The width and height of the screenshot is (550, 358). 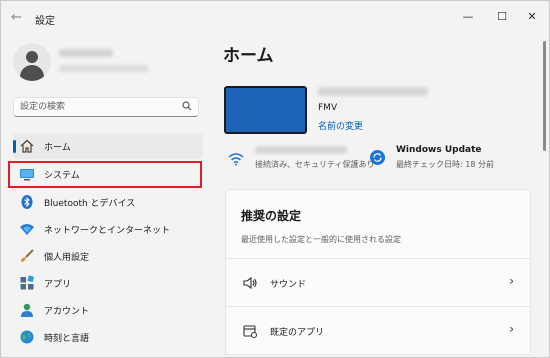 I want to click on sidebar-item-network: ネットワークとインターネット, so click(x=108, y=229).